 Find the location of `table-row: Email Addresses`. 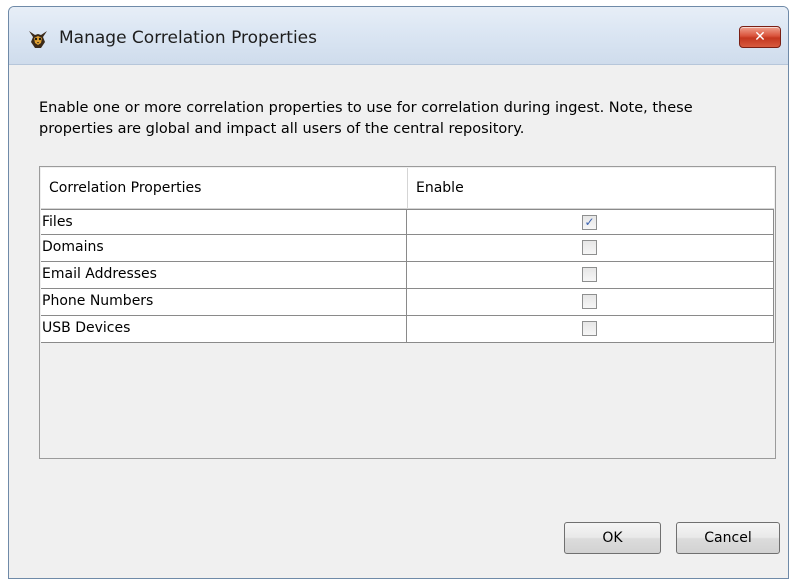

table-row: Email Addresses is located at coordinates (407, 275).